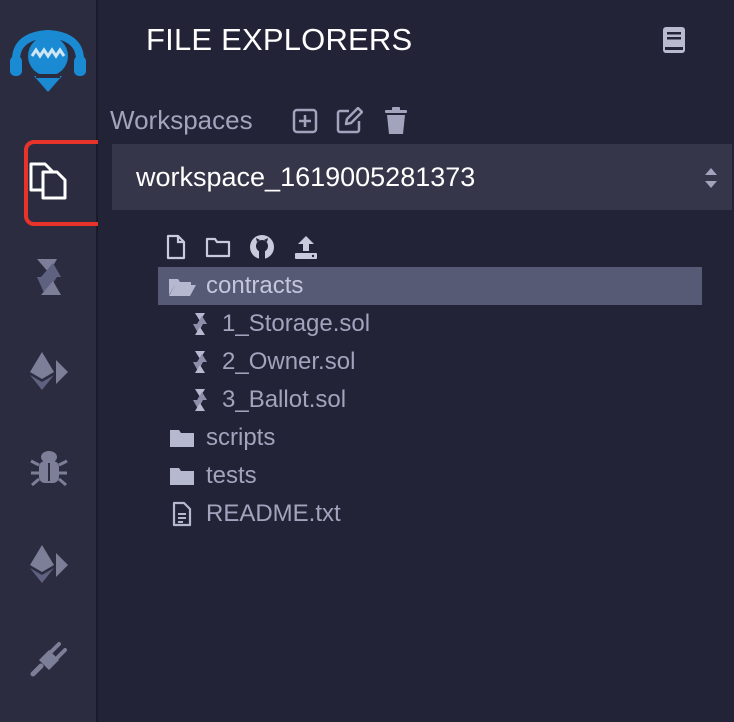 This screenshot has width=734, height=722. Describe the element at coordinates (49, 468) in the screenshot. I see `debugger-icon` at that location.